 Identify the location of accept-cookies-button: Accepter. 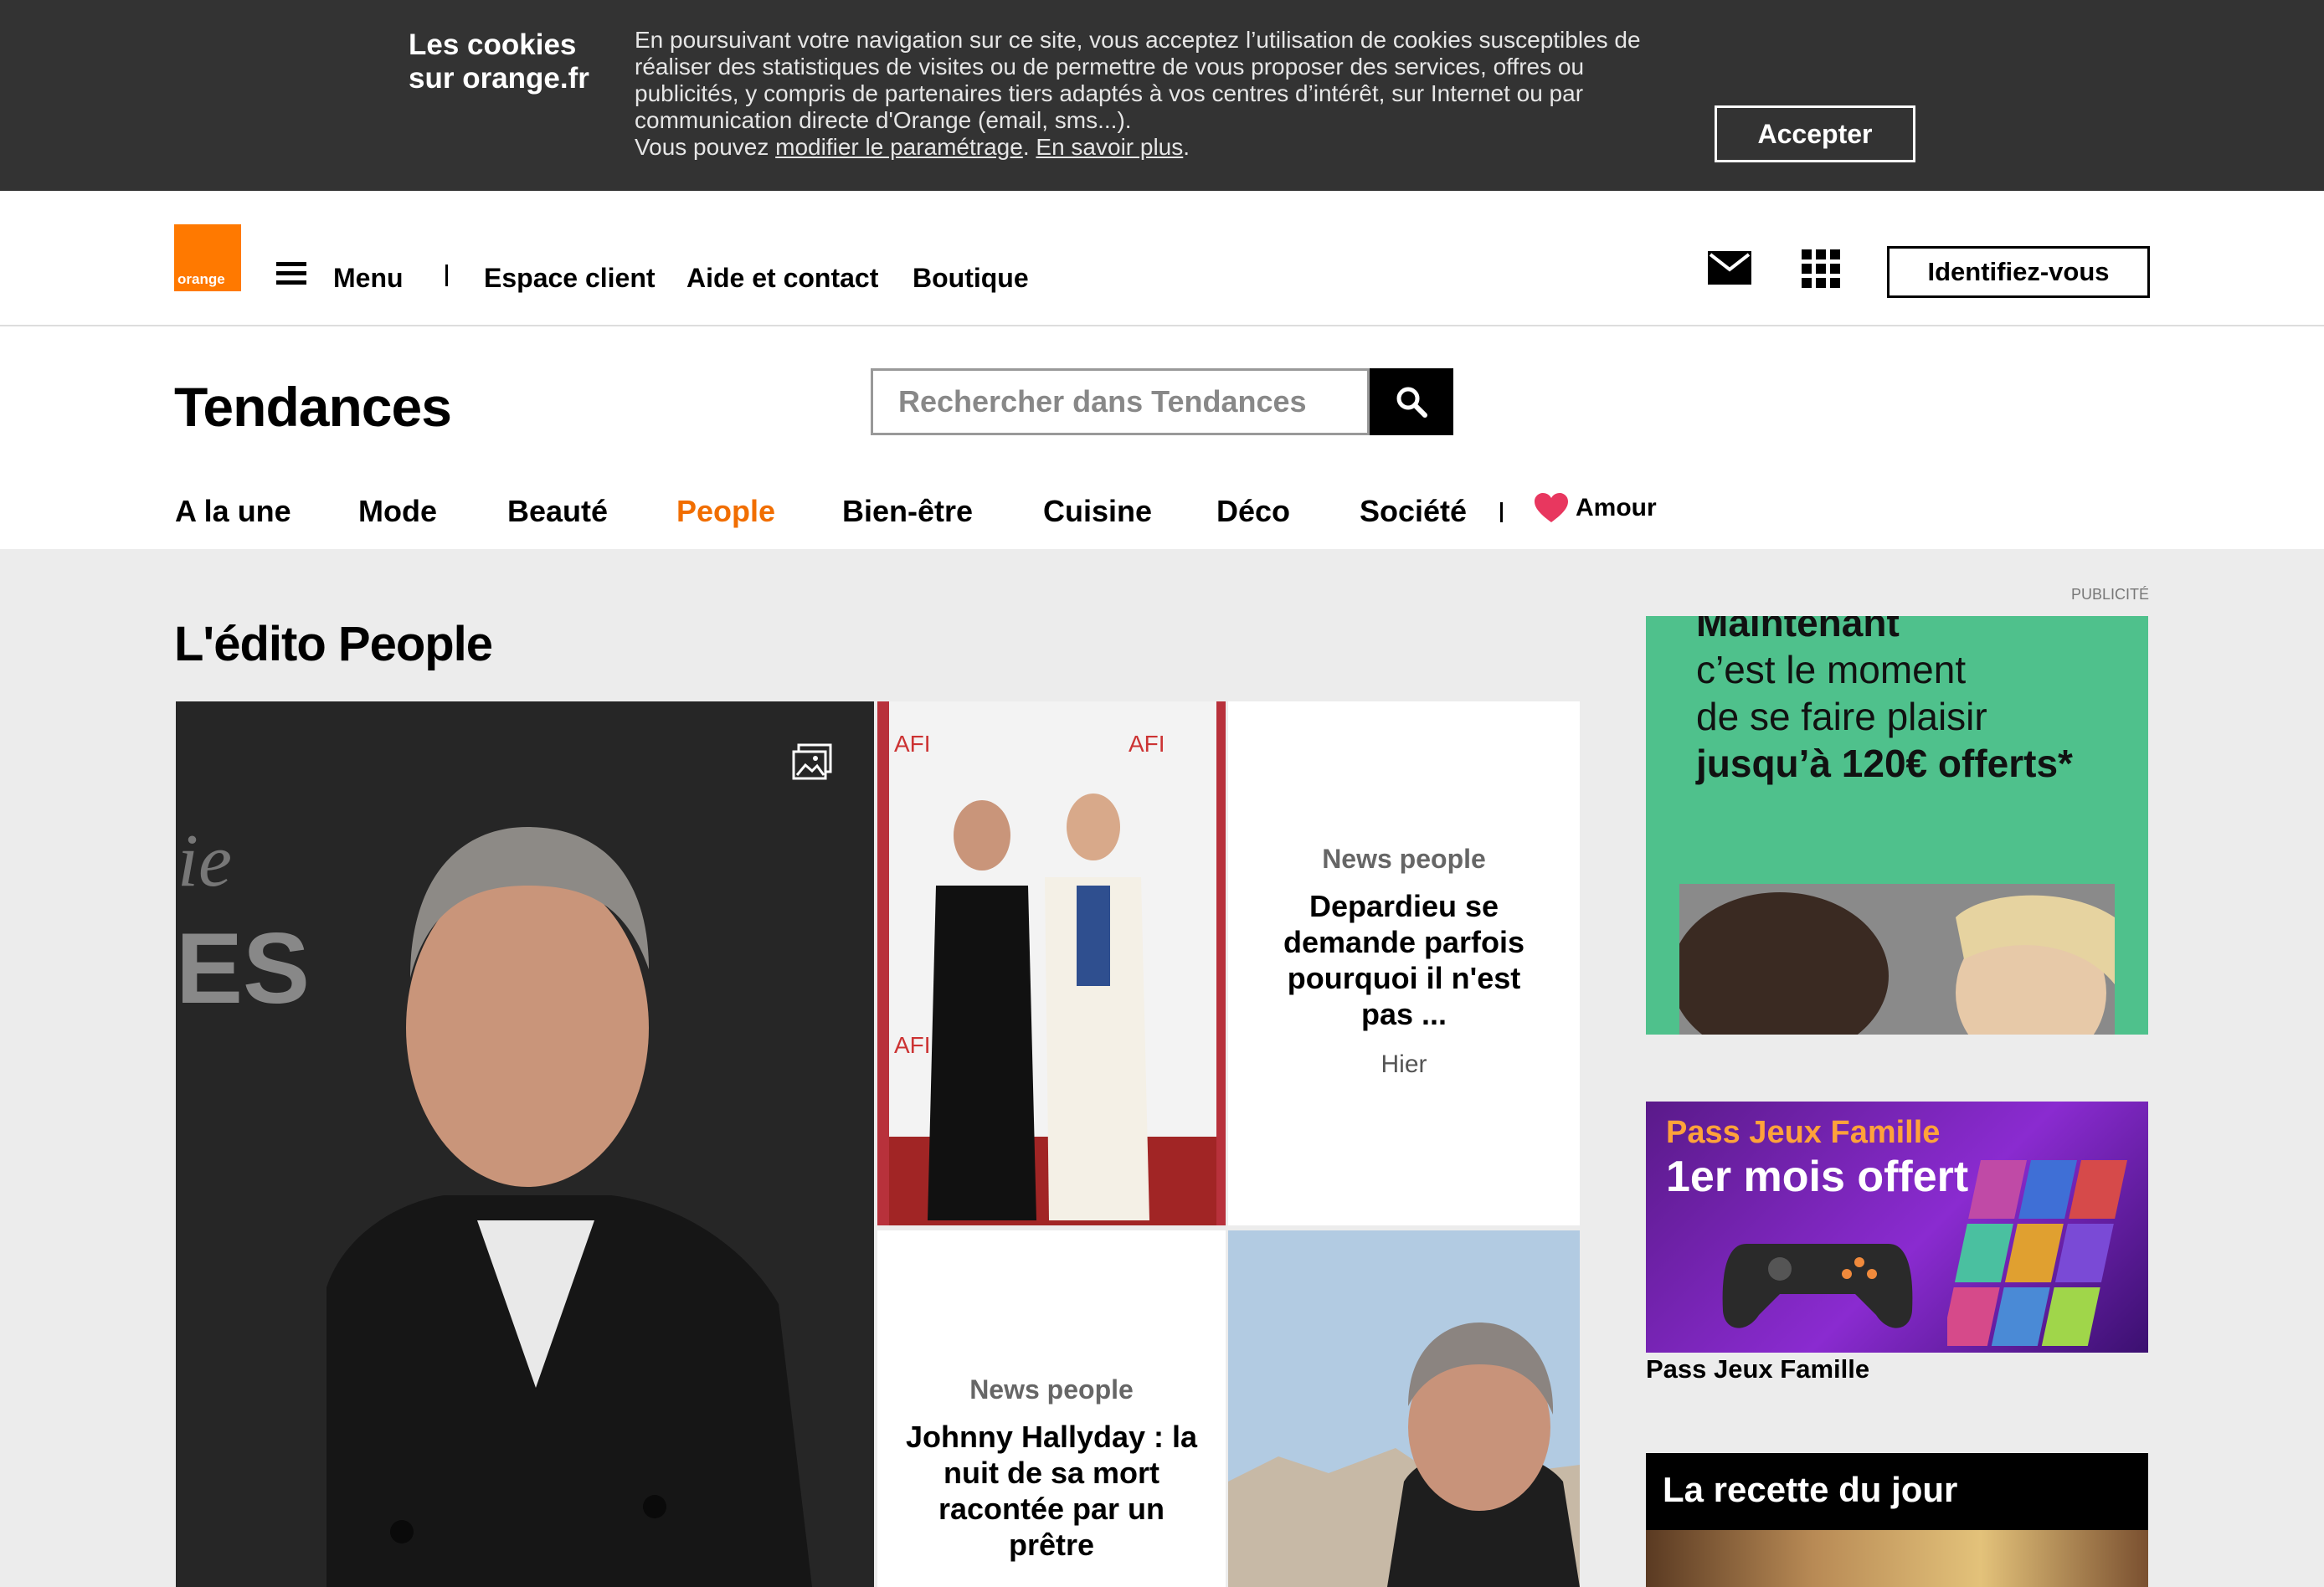
(1815, 133).